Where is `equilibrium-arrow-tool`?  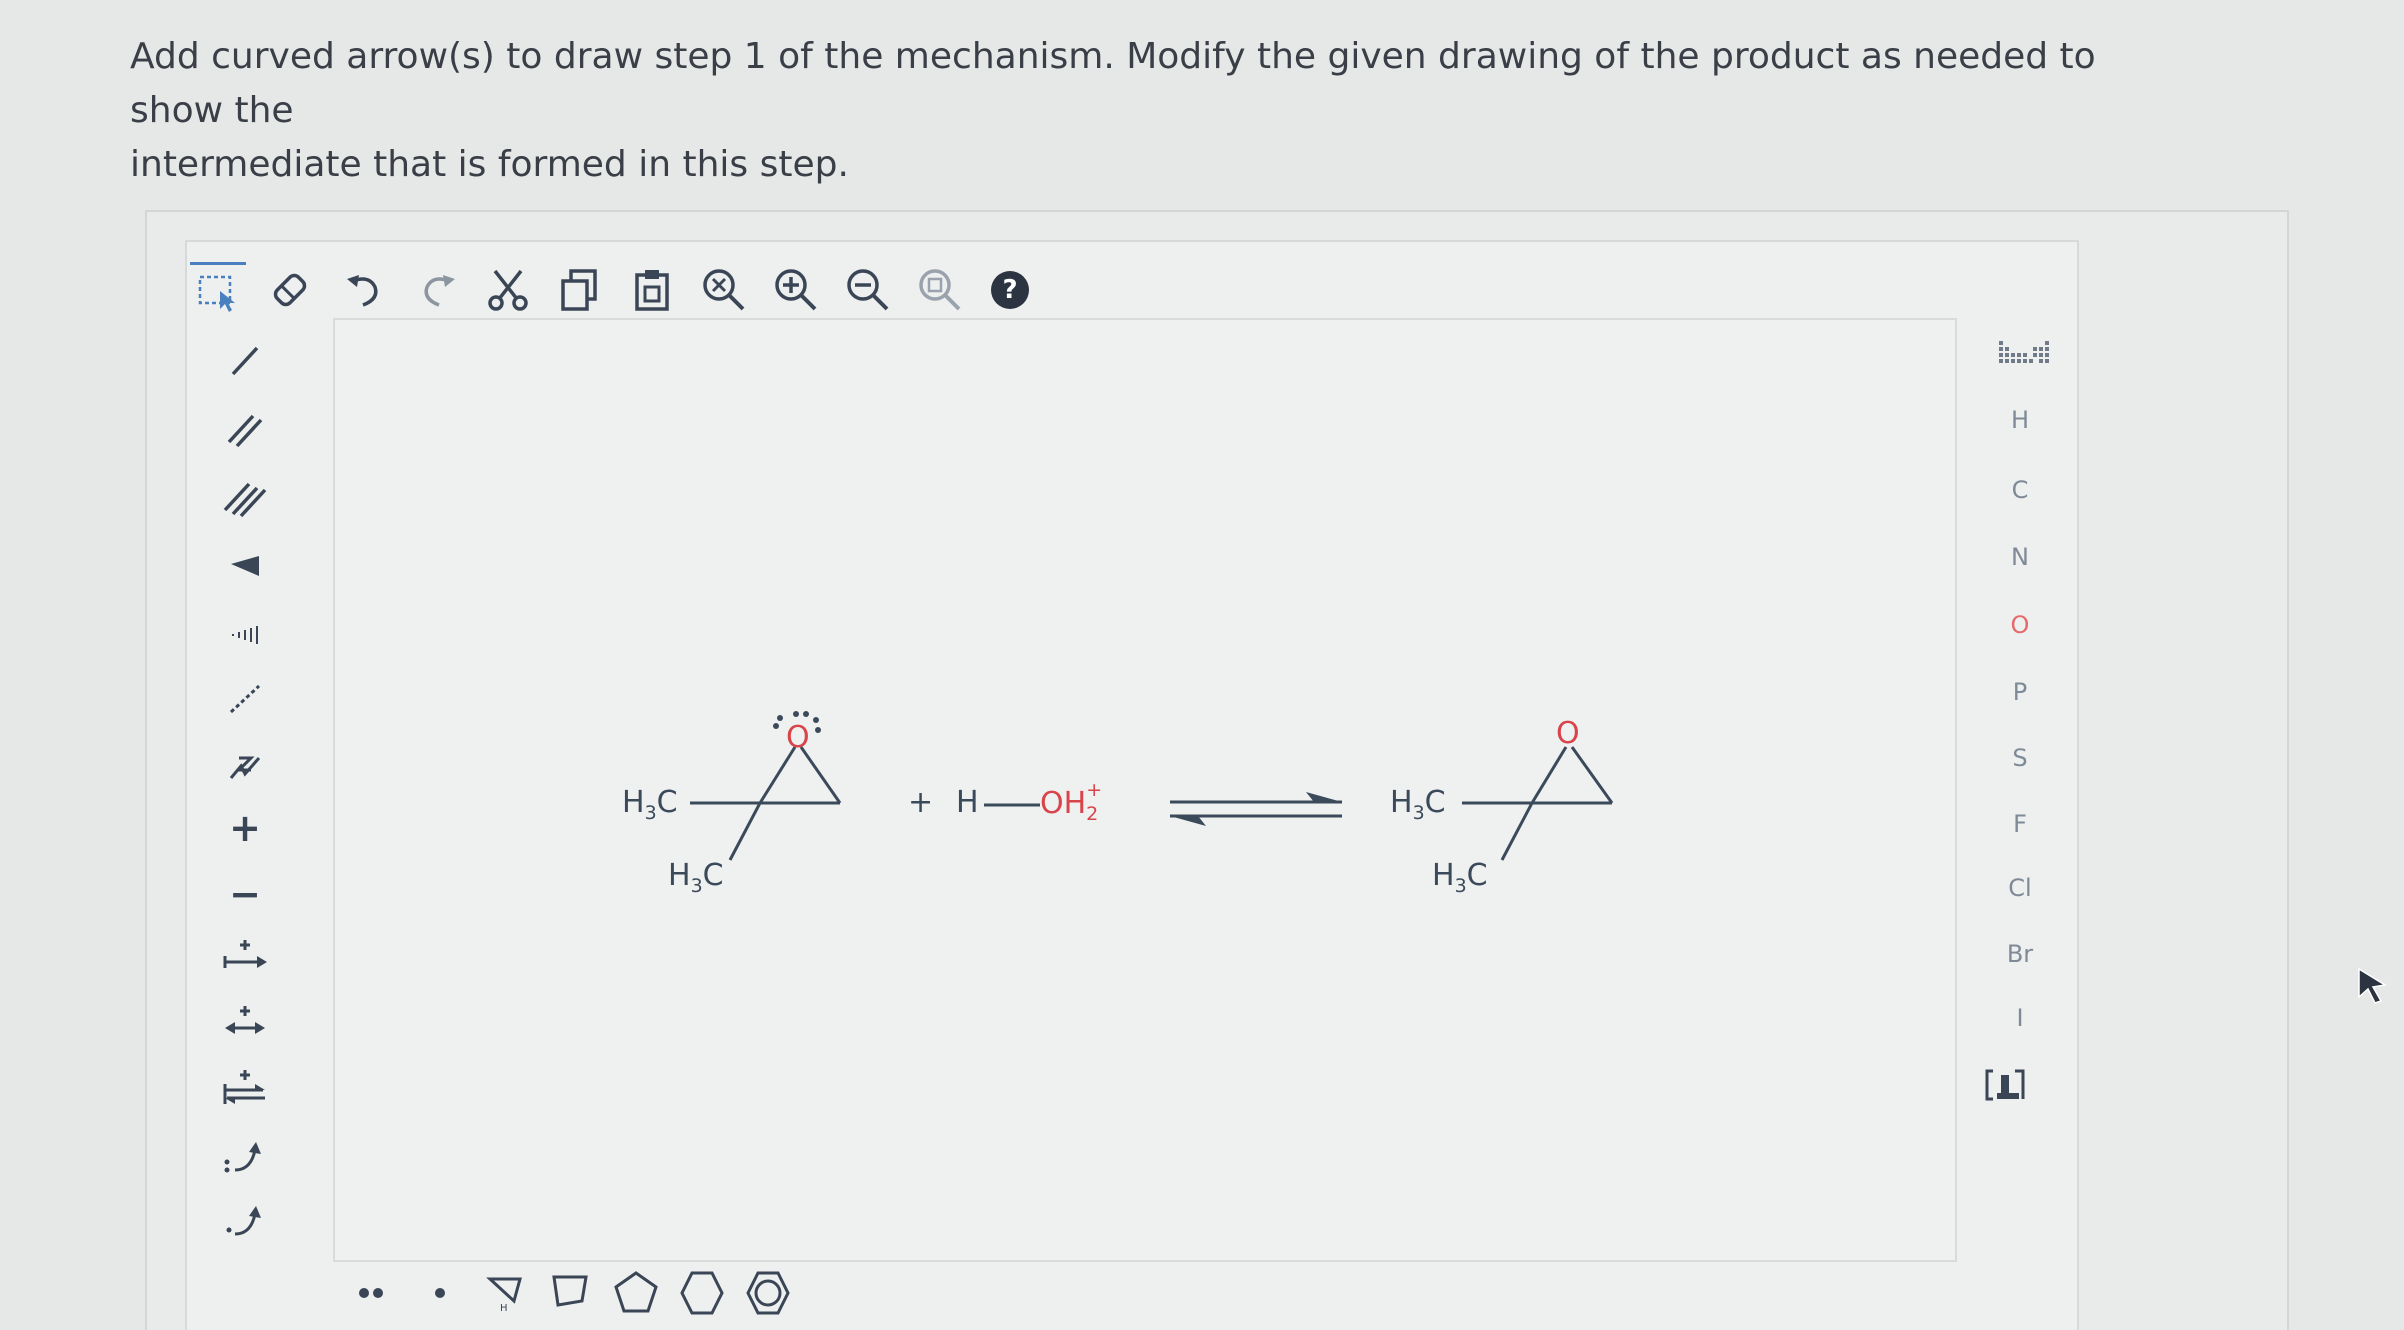
equilibrium-arrow-tool is located at coordinates (245, 1090).